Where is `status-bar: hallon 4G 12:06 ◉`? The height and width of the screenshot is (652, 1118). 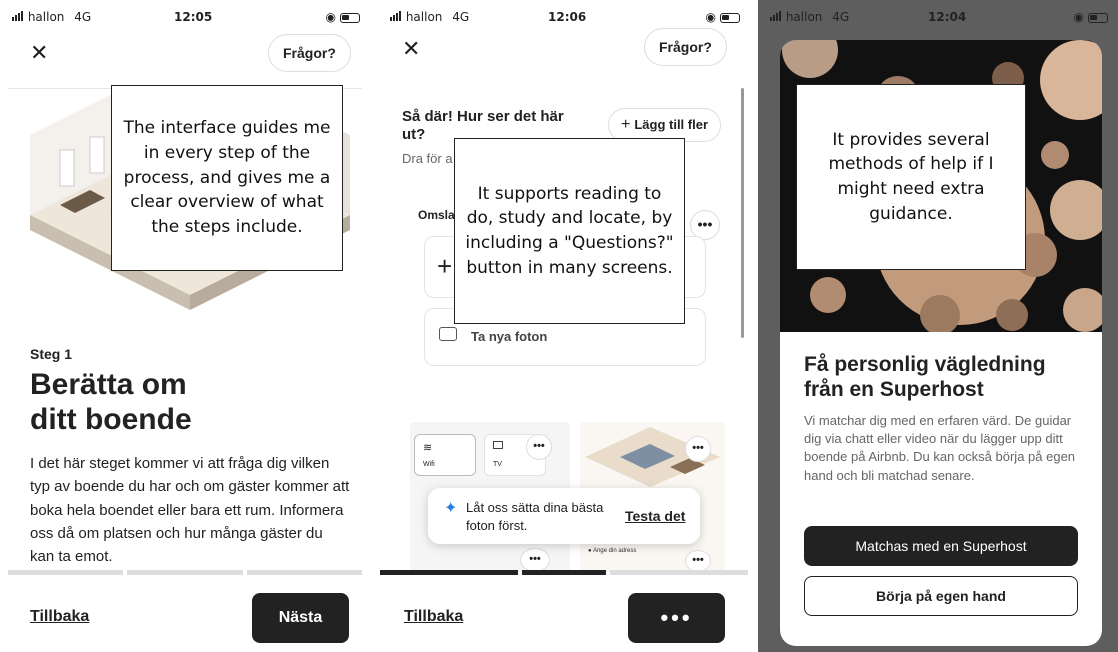
status-bar: hallon 4G 12:06 ◉ is located at coordinates (564, 18).